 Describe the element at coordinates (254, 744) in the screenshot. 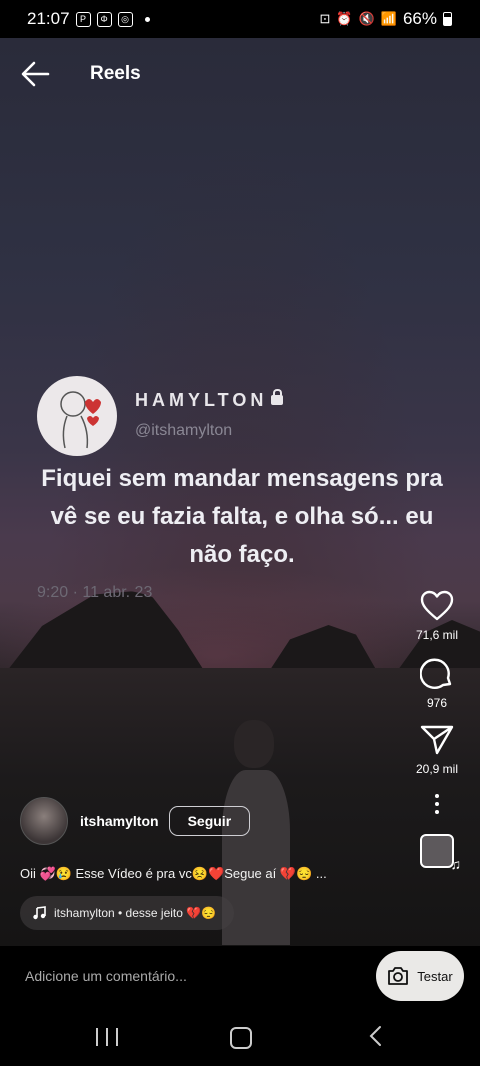

I see `person-head` at that location.